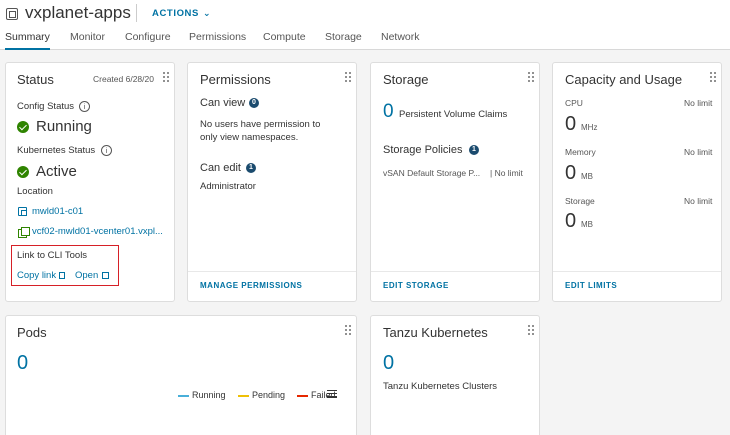 The height and width of the screenshot is (435, 730). What do you see at coordinates (87, 40) in the screenshot?
I see `tab-monitor: Monitor` at bounding box center [87, 40].